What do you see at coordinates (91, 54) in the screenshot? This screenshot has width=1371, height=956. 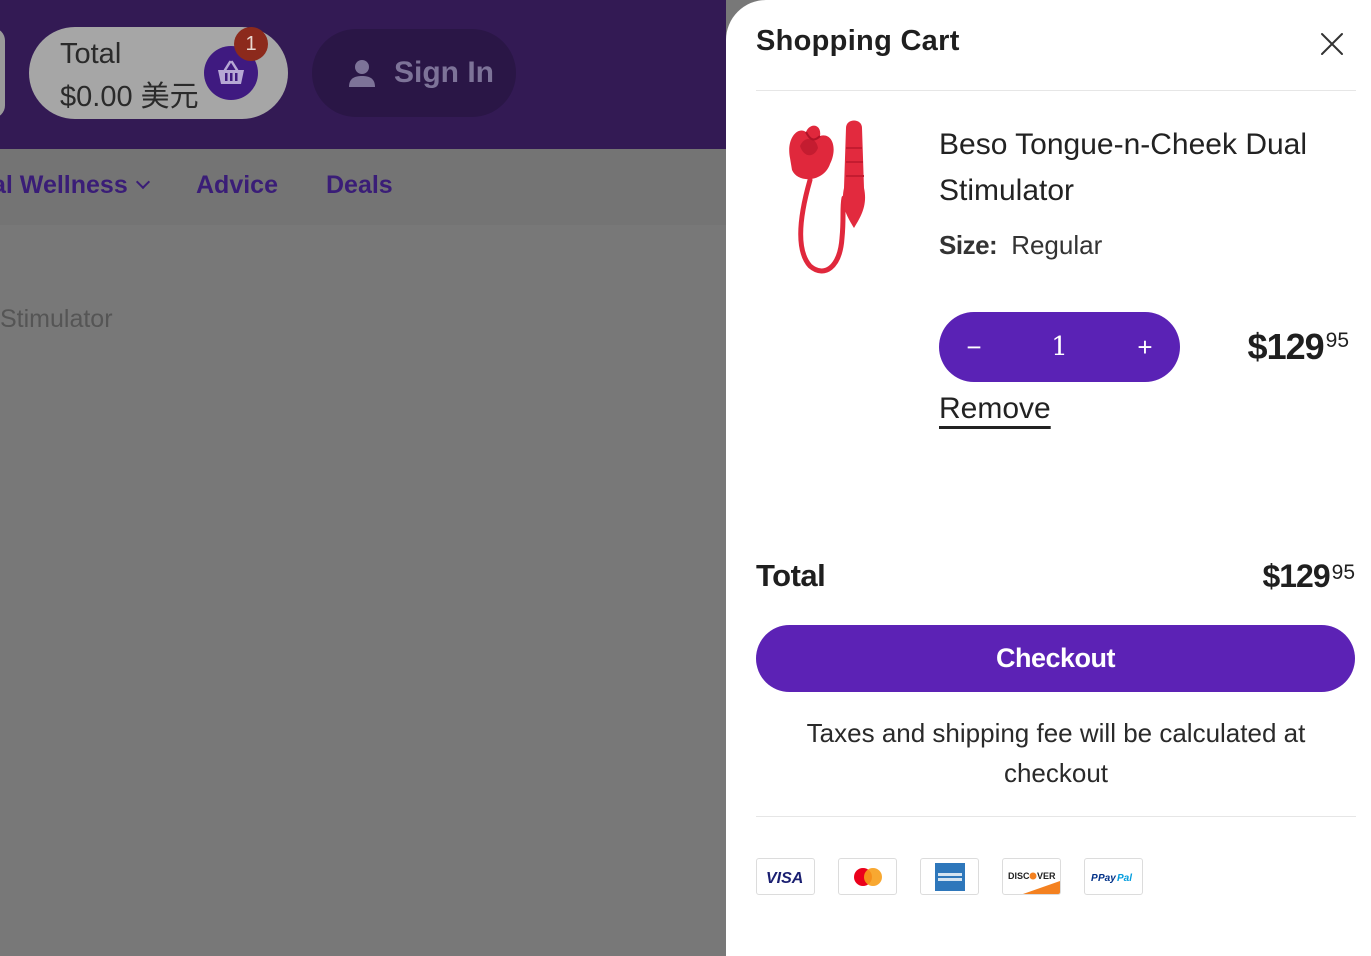 I see `cart-total-label: Total` at bounding box center [91, 54].